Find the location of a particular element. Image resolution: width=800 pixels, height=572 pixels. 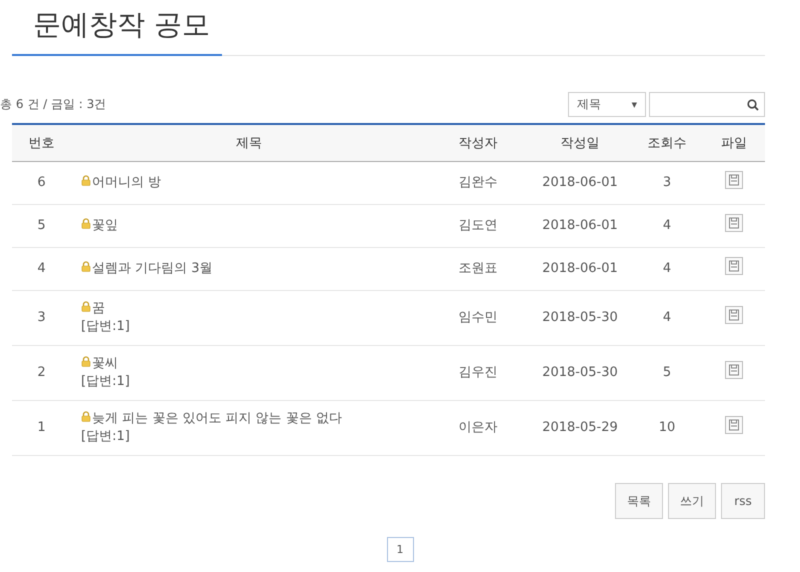

action-button: 쓰기 is located at coordinates (692, 501).